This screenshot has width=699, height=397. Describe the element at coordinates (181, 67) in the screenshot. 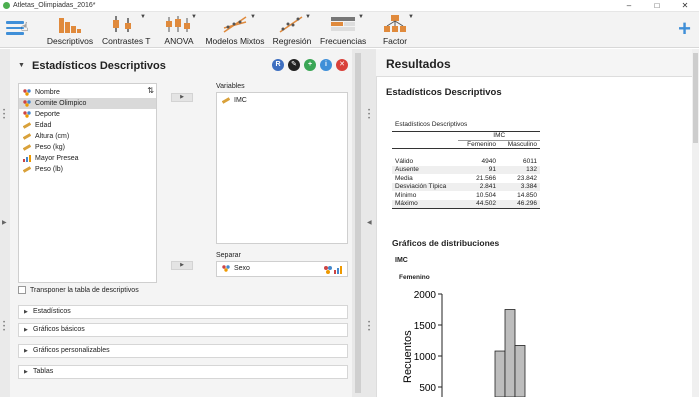

I see `analysis-header: ▼ Estadísticos Descriptivos R ✎ + i ✕` at that location.